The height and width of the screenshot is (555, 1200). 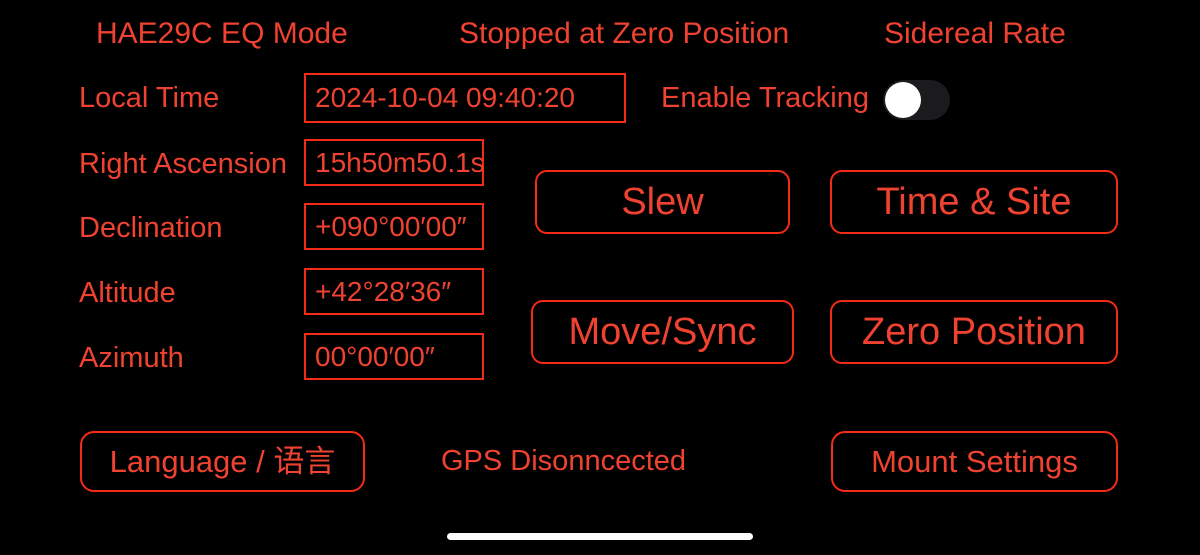 I want to click on zero-position-button-label: Zero Position, so click(x=974, y=332).